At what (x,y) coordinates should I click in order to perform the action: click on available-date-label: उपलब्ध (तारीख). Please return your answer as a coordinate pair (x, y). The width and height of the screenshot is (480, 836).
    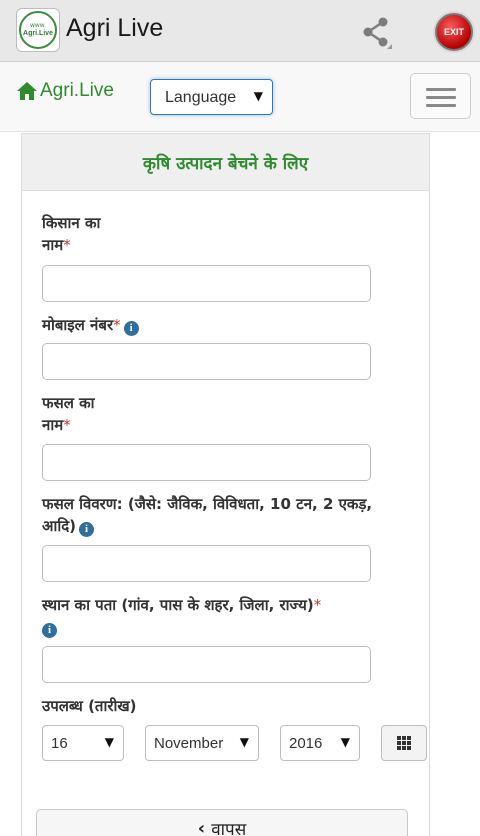
    Looking at the image, I should click on (89, 706).